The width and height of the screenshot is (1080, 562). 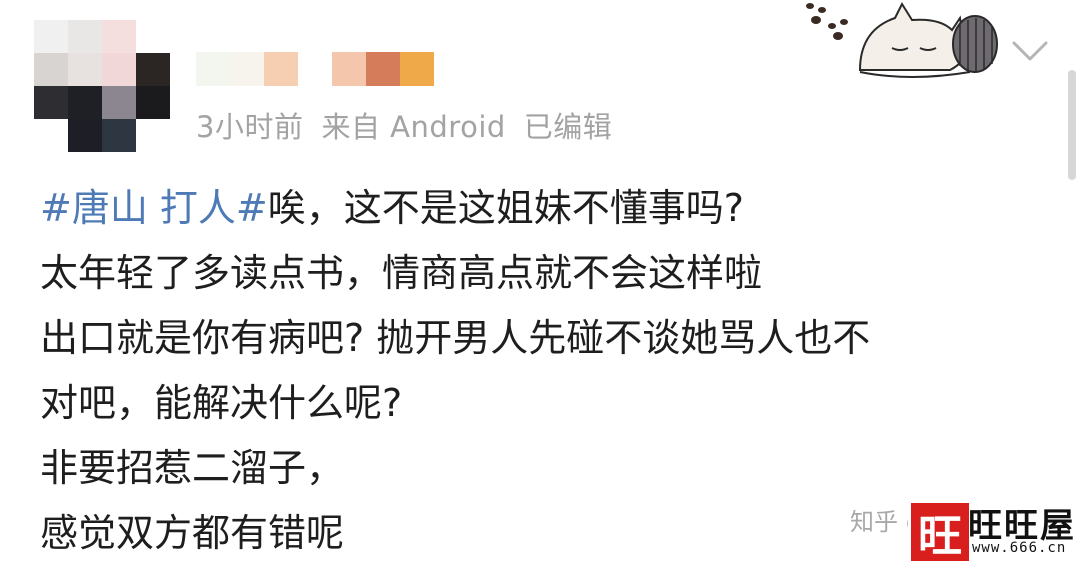 I want to click on chevron-down-icon, so click(x=1030, y=51).